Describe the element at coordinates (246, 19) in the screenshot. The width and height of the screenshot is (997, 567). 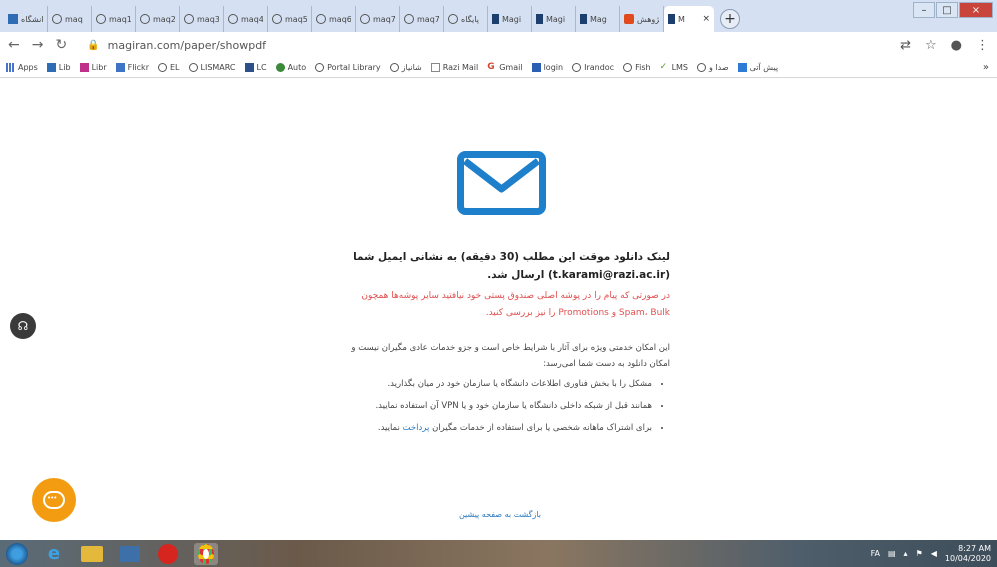
I see `tab-maq4: maq4` at that location.